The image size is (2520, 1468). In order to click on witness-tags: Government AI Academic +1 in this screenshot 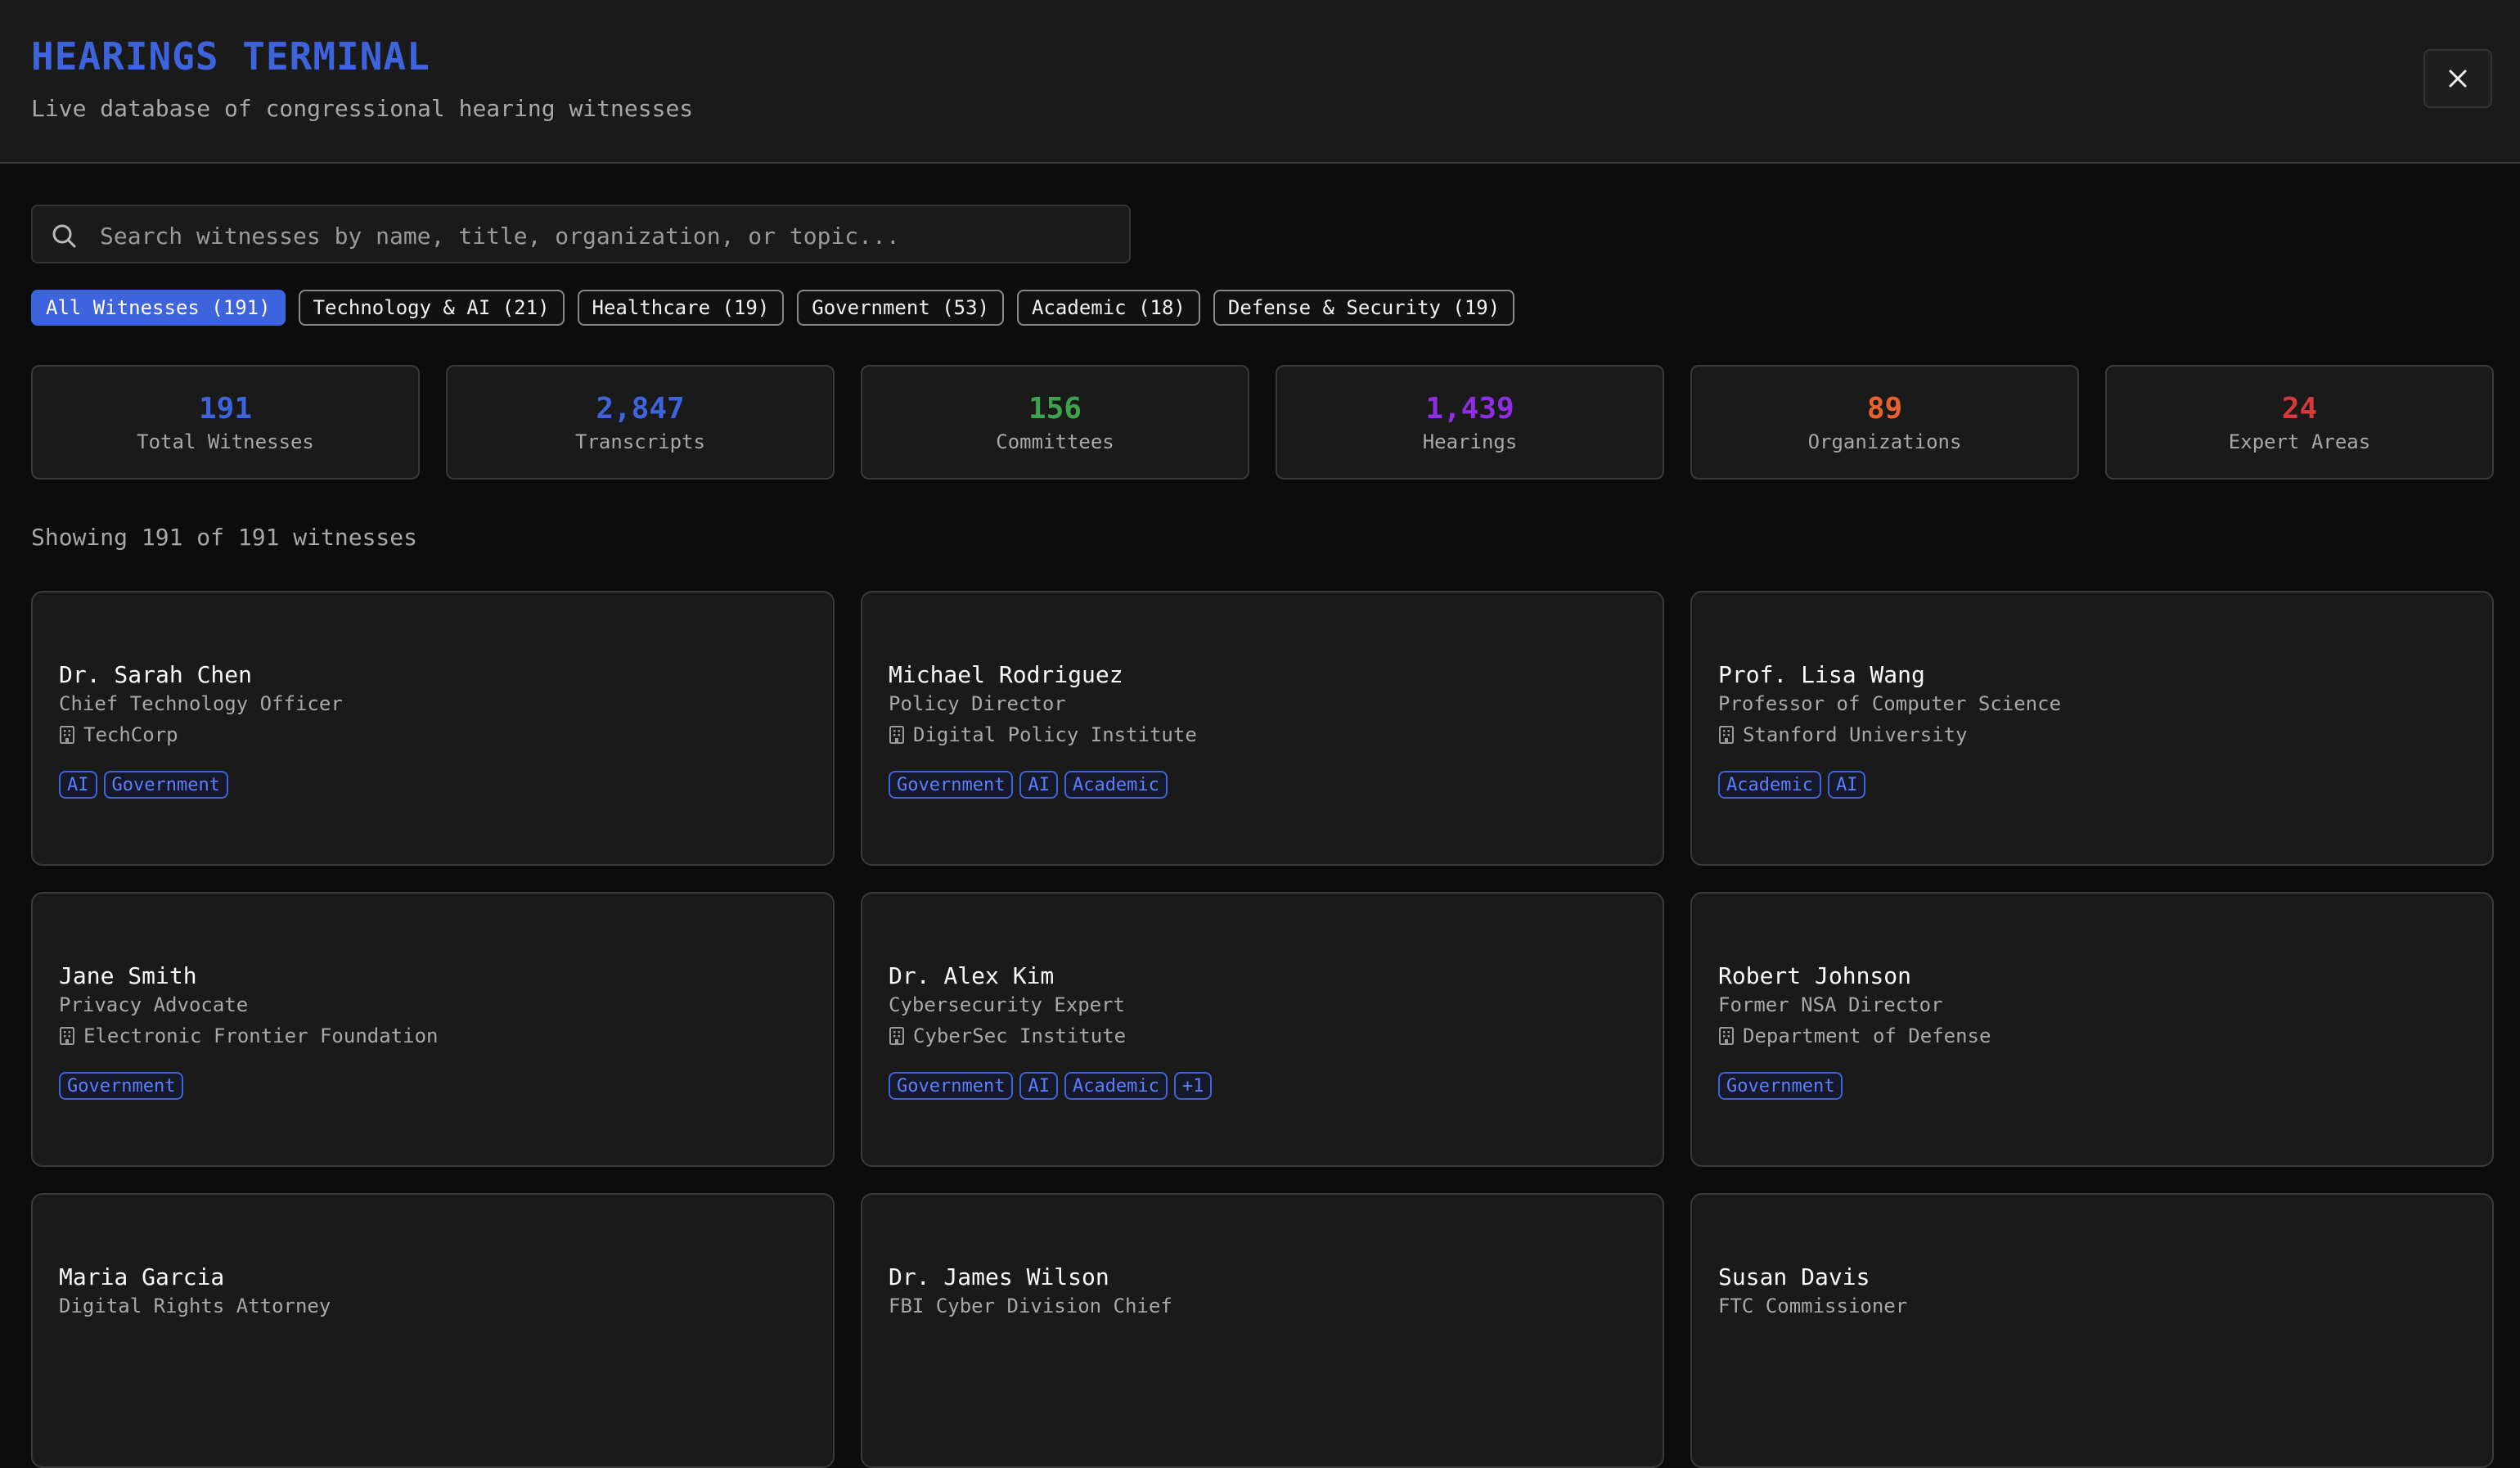, I will do `click(1051, 1086)`.